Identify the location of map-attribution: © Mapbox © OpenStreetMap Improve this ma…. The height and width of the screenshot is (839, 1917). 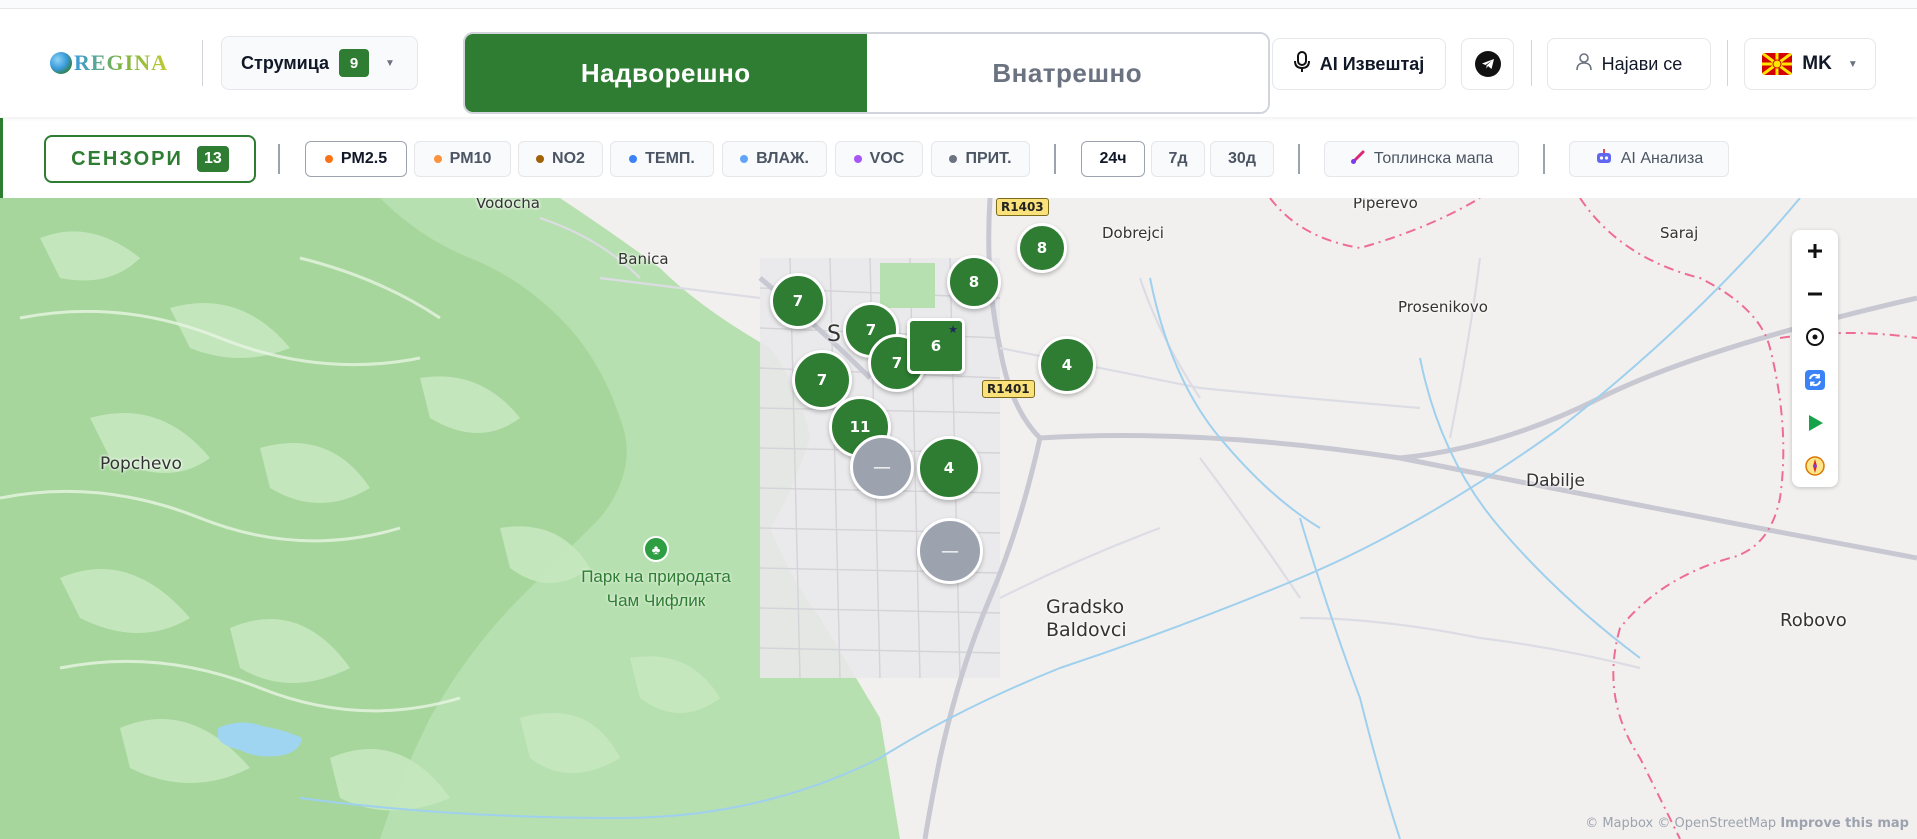
(1747, 823).